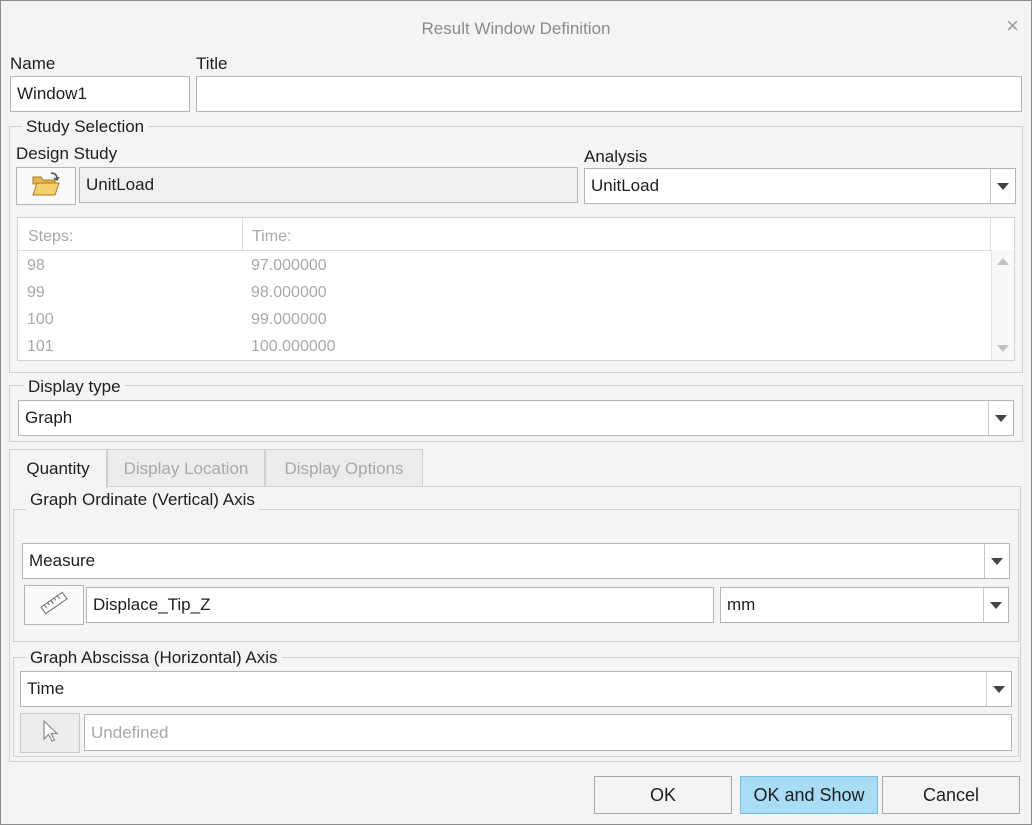 This screenshot has height=825, width=1032. I want to click on abscissa-quantity-select: Time, so click(516, 689).